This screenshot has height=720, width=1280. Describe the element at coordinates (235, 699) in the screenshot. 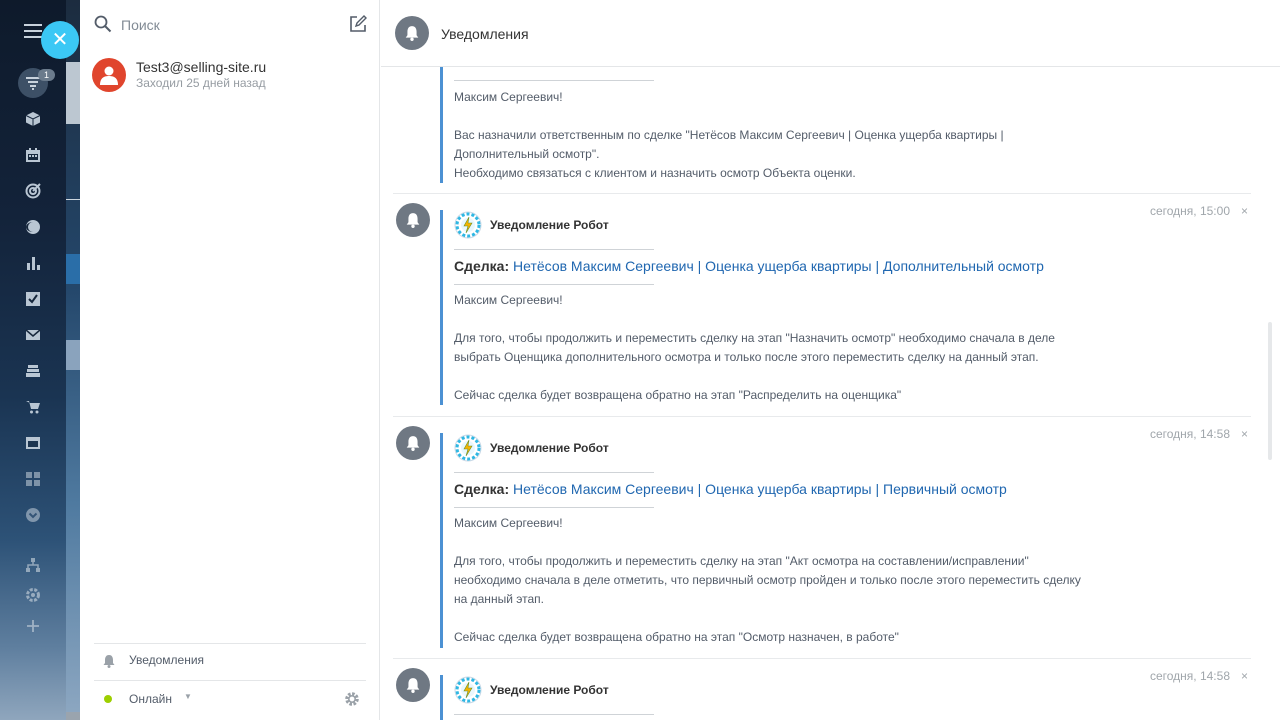

I see `status-selector: Онлайн ▼` at that location.